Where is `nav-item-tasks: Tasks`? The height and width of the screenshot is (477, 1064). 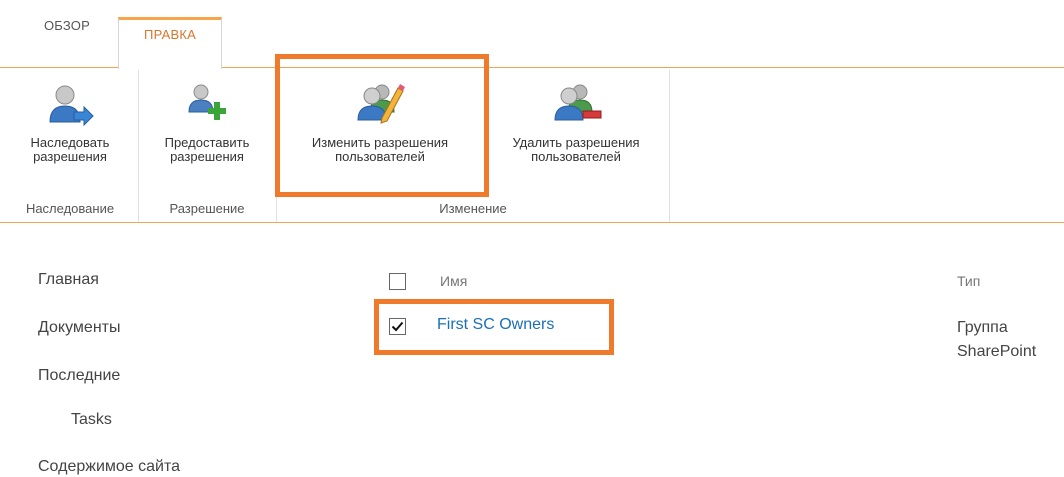
nav-item-tasks: Tasks is located at coordinates (91, 420).